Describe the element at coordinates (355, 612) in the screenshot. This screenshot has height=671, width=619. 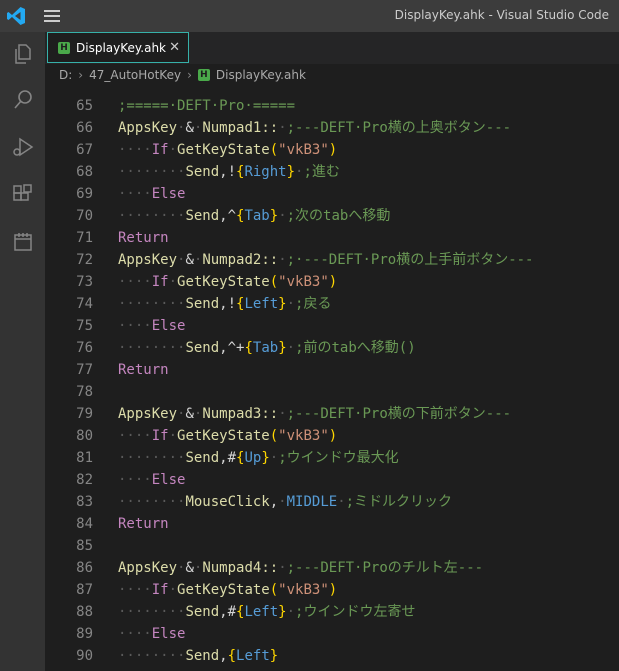
I see `code-token: ;ウインドウ左寄せ` at that location.